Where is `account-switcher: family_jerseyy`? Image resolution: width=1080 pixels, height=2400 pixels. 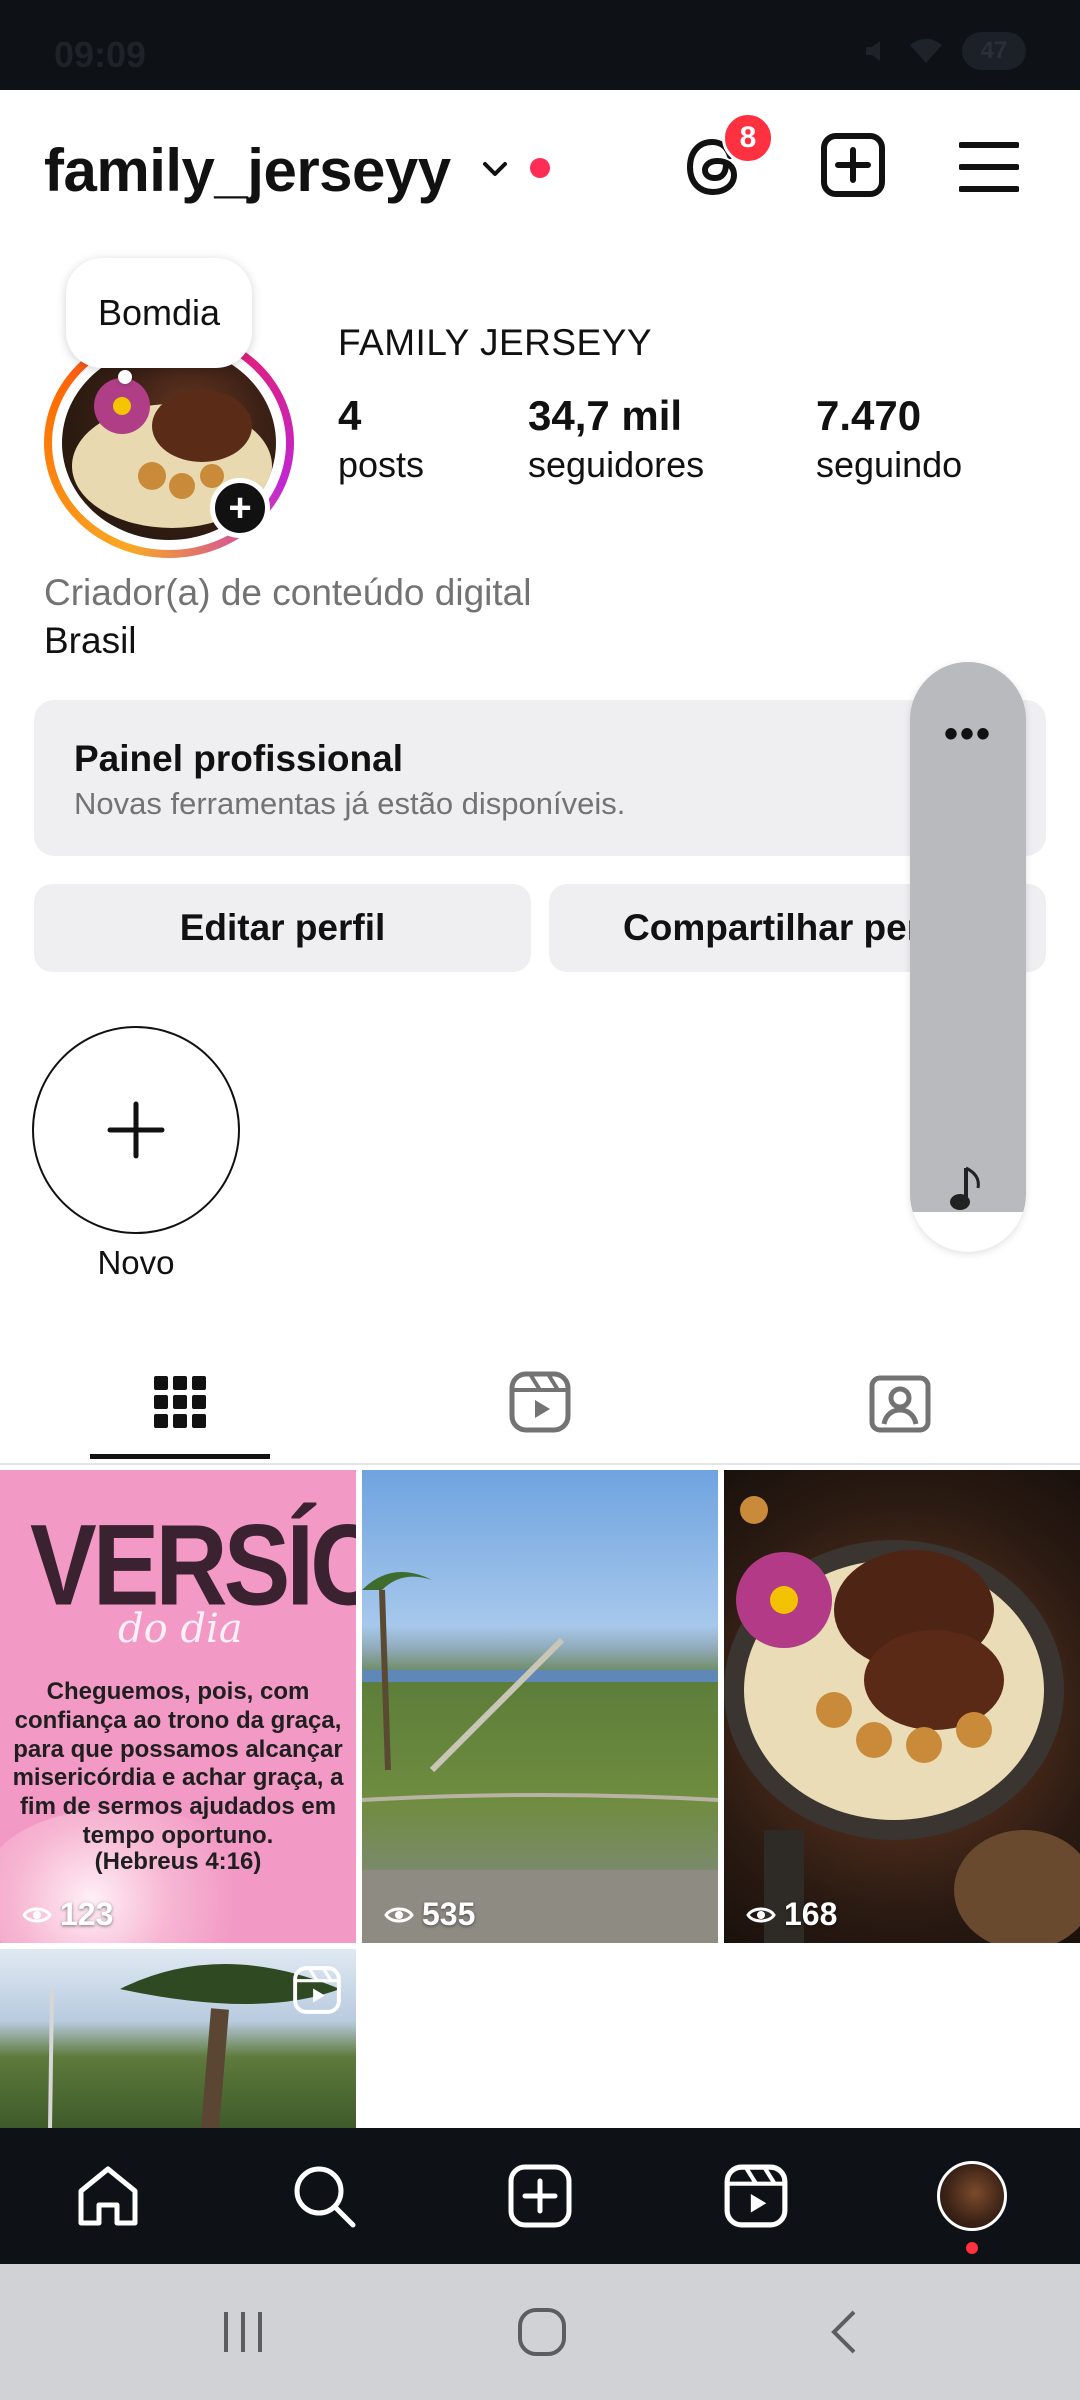
account-switcher: family_jerseyy is located at coordinates (247, 170).